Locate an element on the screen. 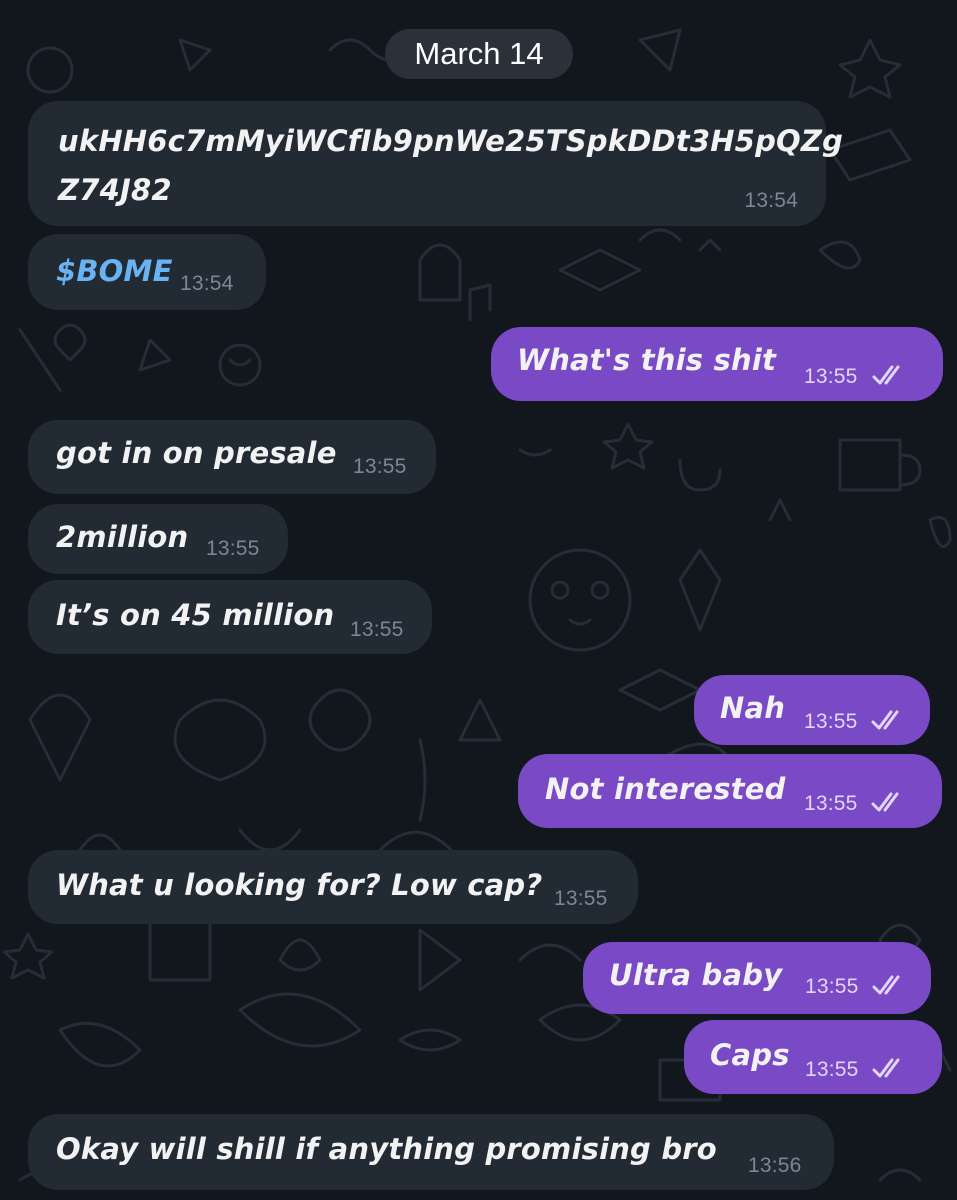 The image size is (957, 1200). message-bubble-incoming: It’s on 45 million 13:55 is located at coordinates (230, 617).